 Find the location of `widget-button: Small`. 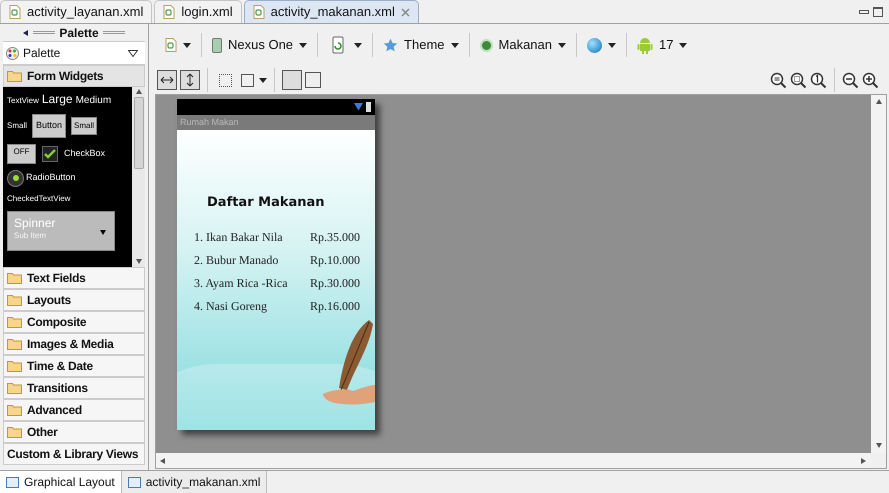

widget-button: Small is located at coordinates (84, 125).